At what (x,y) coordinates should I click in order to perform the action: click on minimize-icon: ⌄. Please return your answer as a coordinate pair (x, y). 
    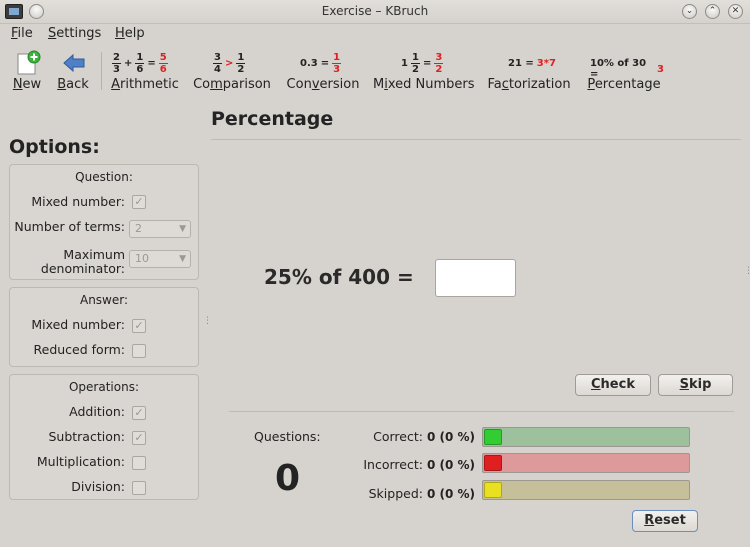
    Looking at the image, I should click on (689, 11).